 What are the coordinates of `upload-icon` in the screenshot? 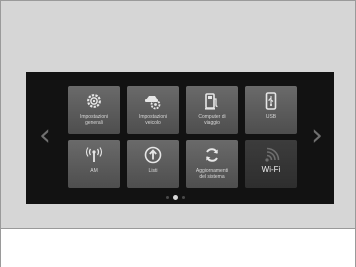 It's located at (153, 155).